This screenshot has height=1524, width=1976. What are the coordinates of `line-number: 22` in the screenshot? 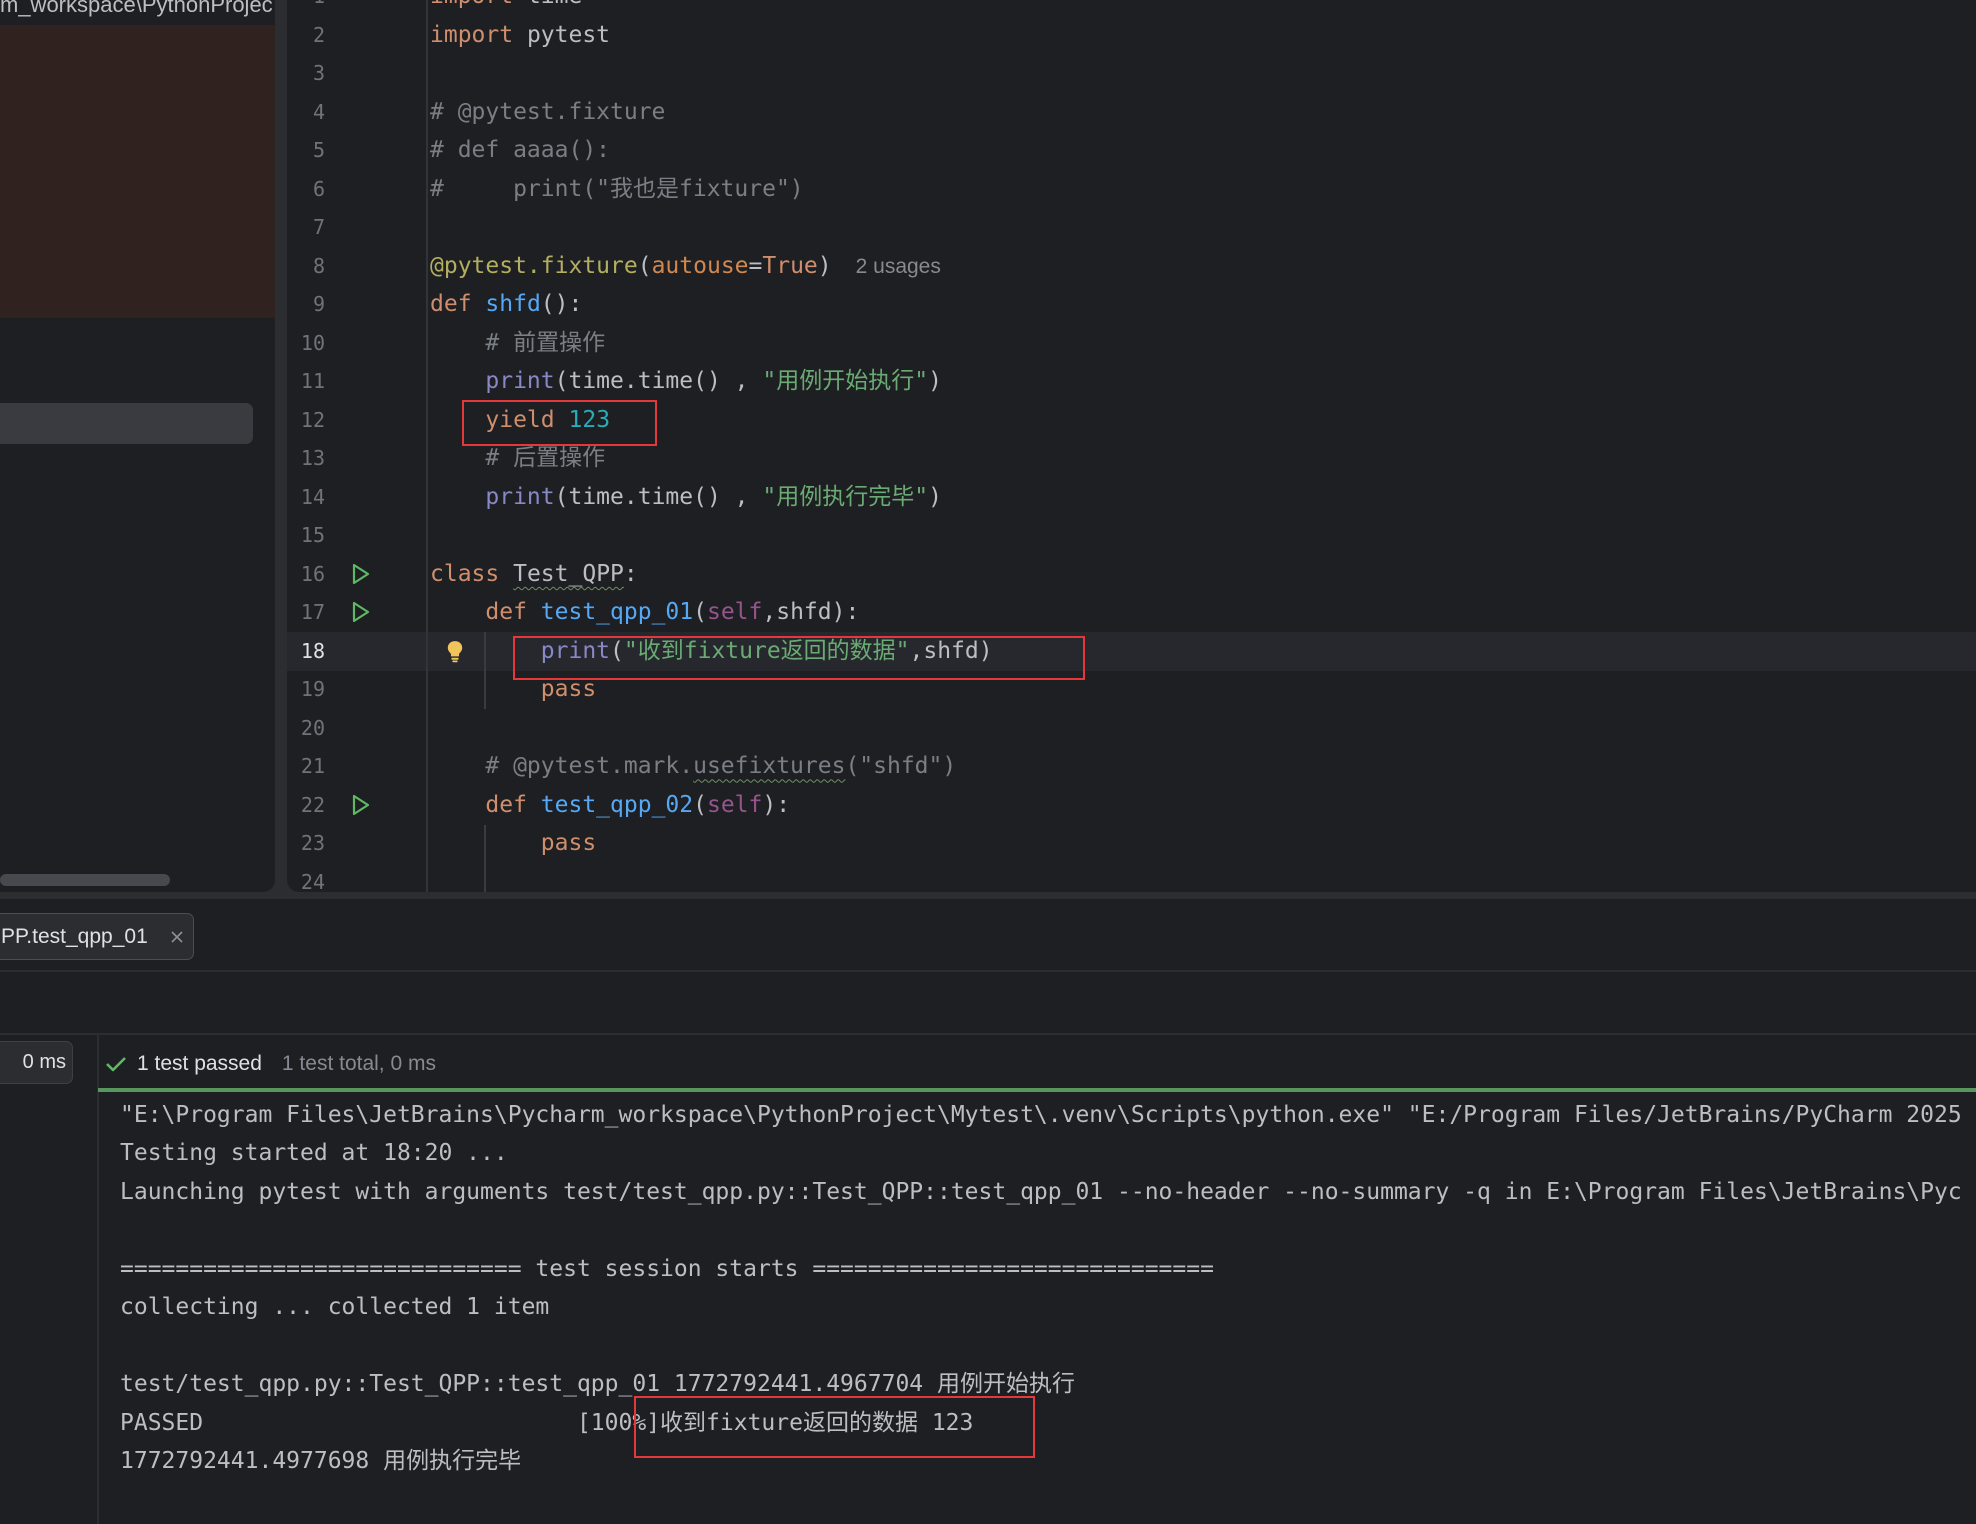 It's located at (306, 805).